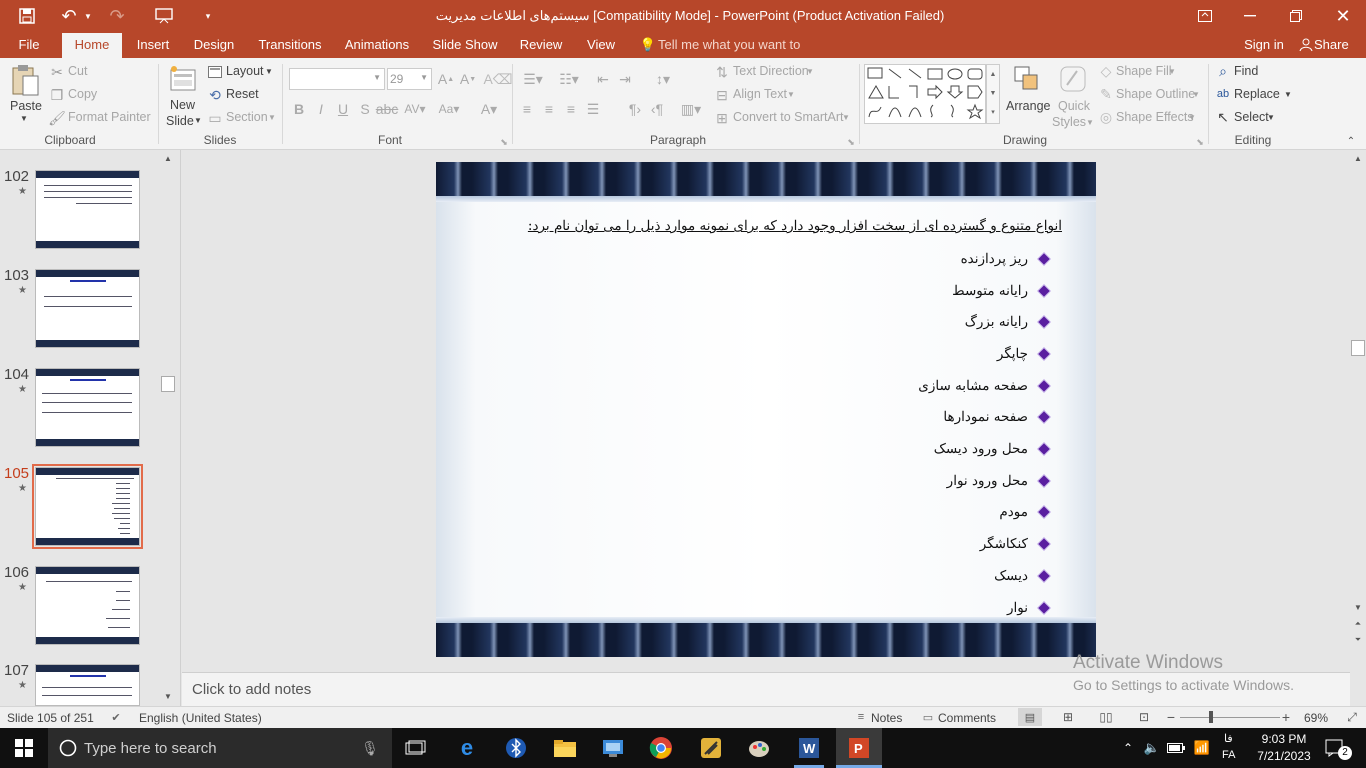 The height and width of the screenshot is (768, 1366). I want to click on normal-view-icon: ▤, so click(1030, 717).